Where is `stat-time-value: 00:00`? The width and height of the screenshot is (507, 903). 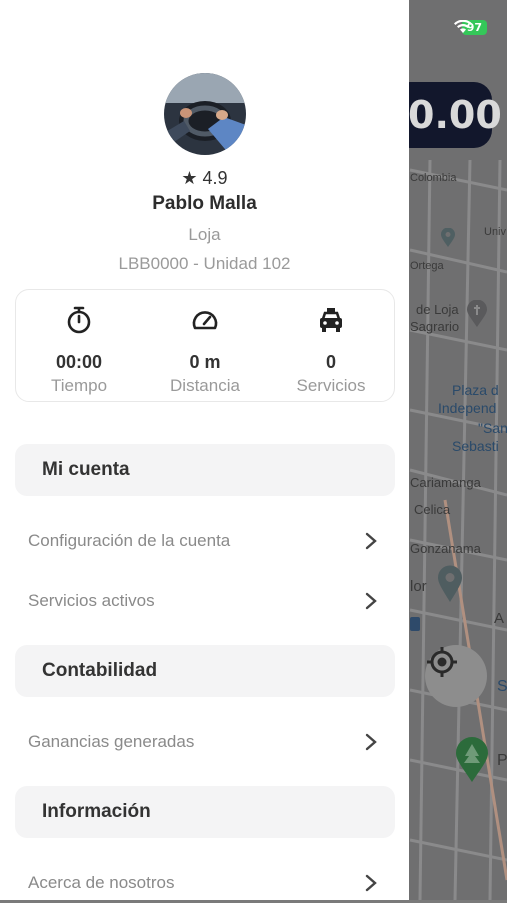
stat-time-value: 00:00 is located at coordinates (79, 362).